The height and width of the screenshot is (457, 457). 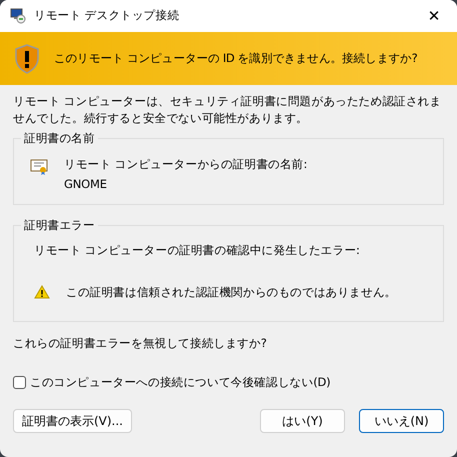 What do you see at coordinates (18, 16) in the screenshot?
I see `app-icon` at bounding box center [18, 16].